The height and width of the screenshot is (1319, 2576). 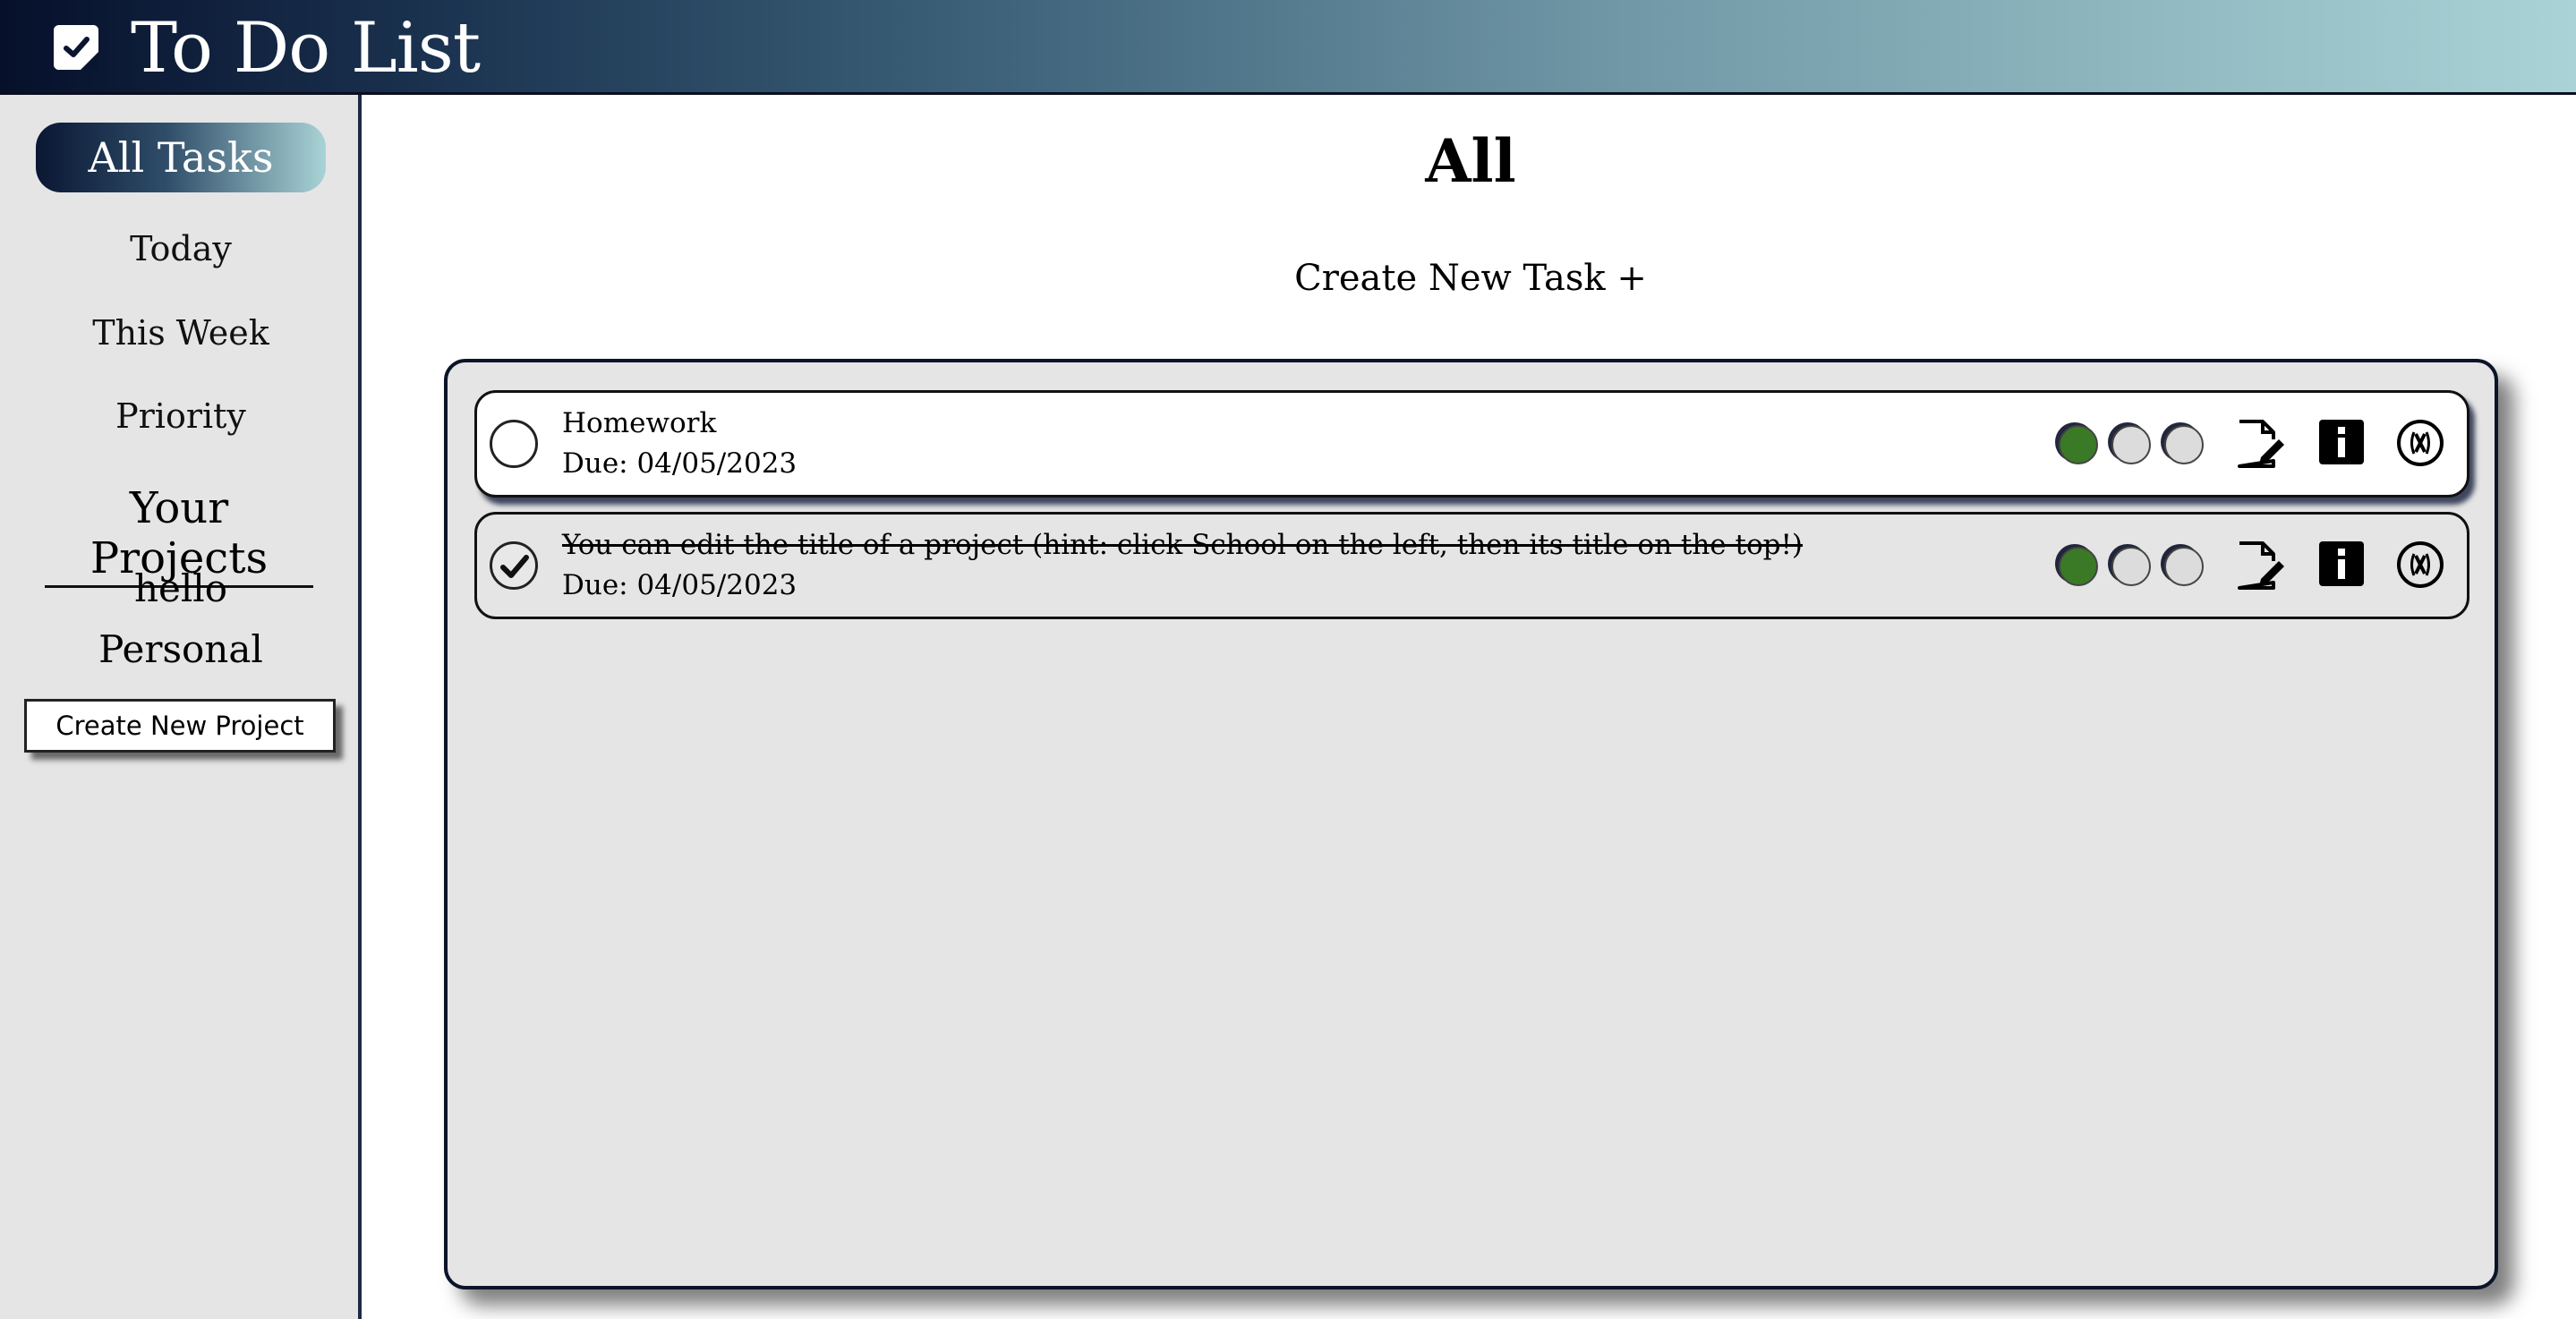 What do you see at coordinates (181, 649) in the screenshot?
I see `project-item-personal: Personal` at bounding box center [181, 649].